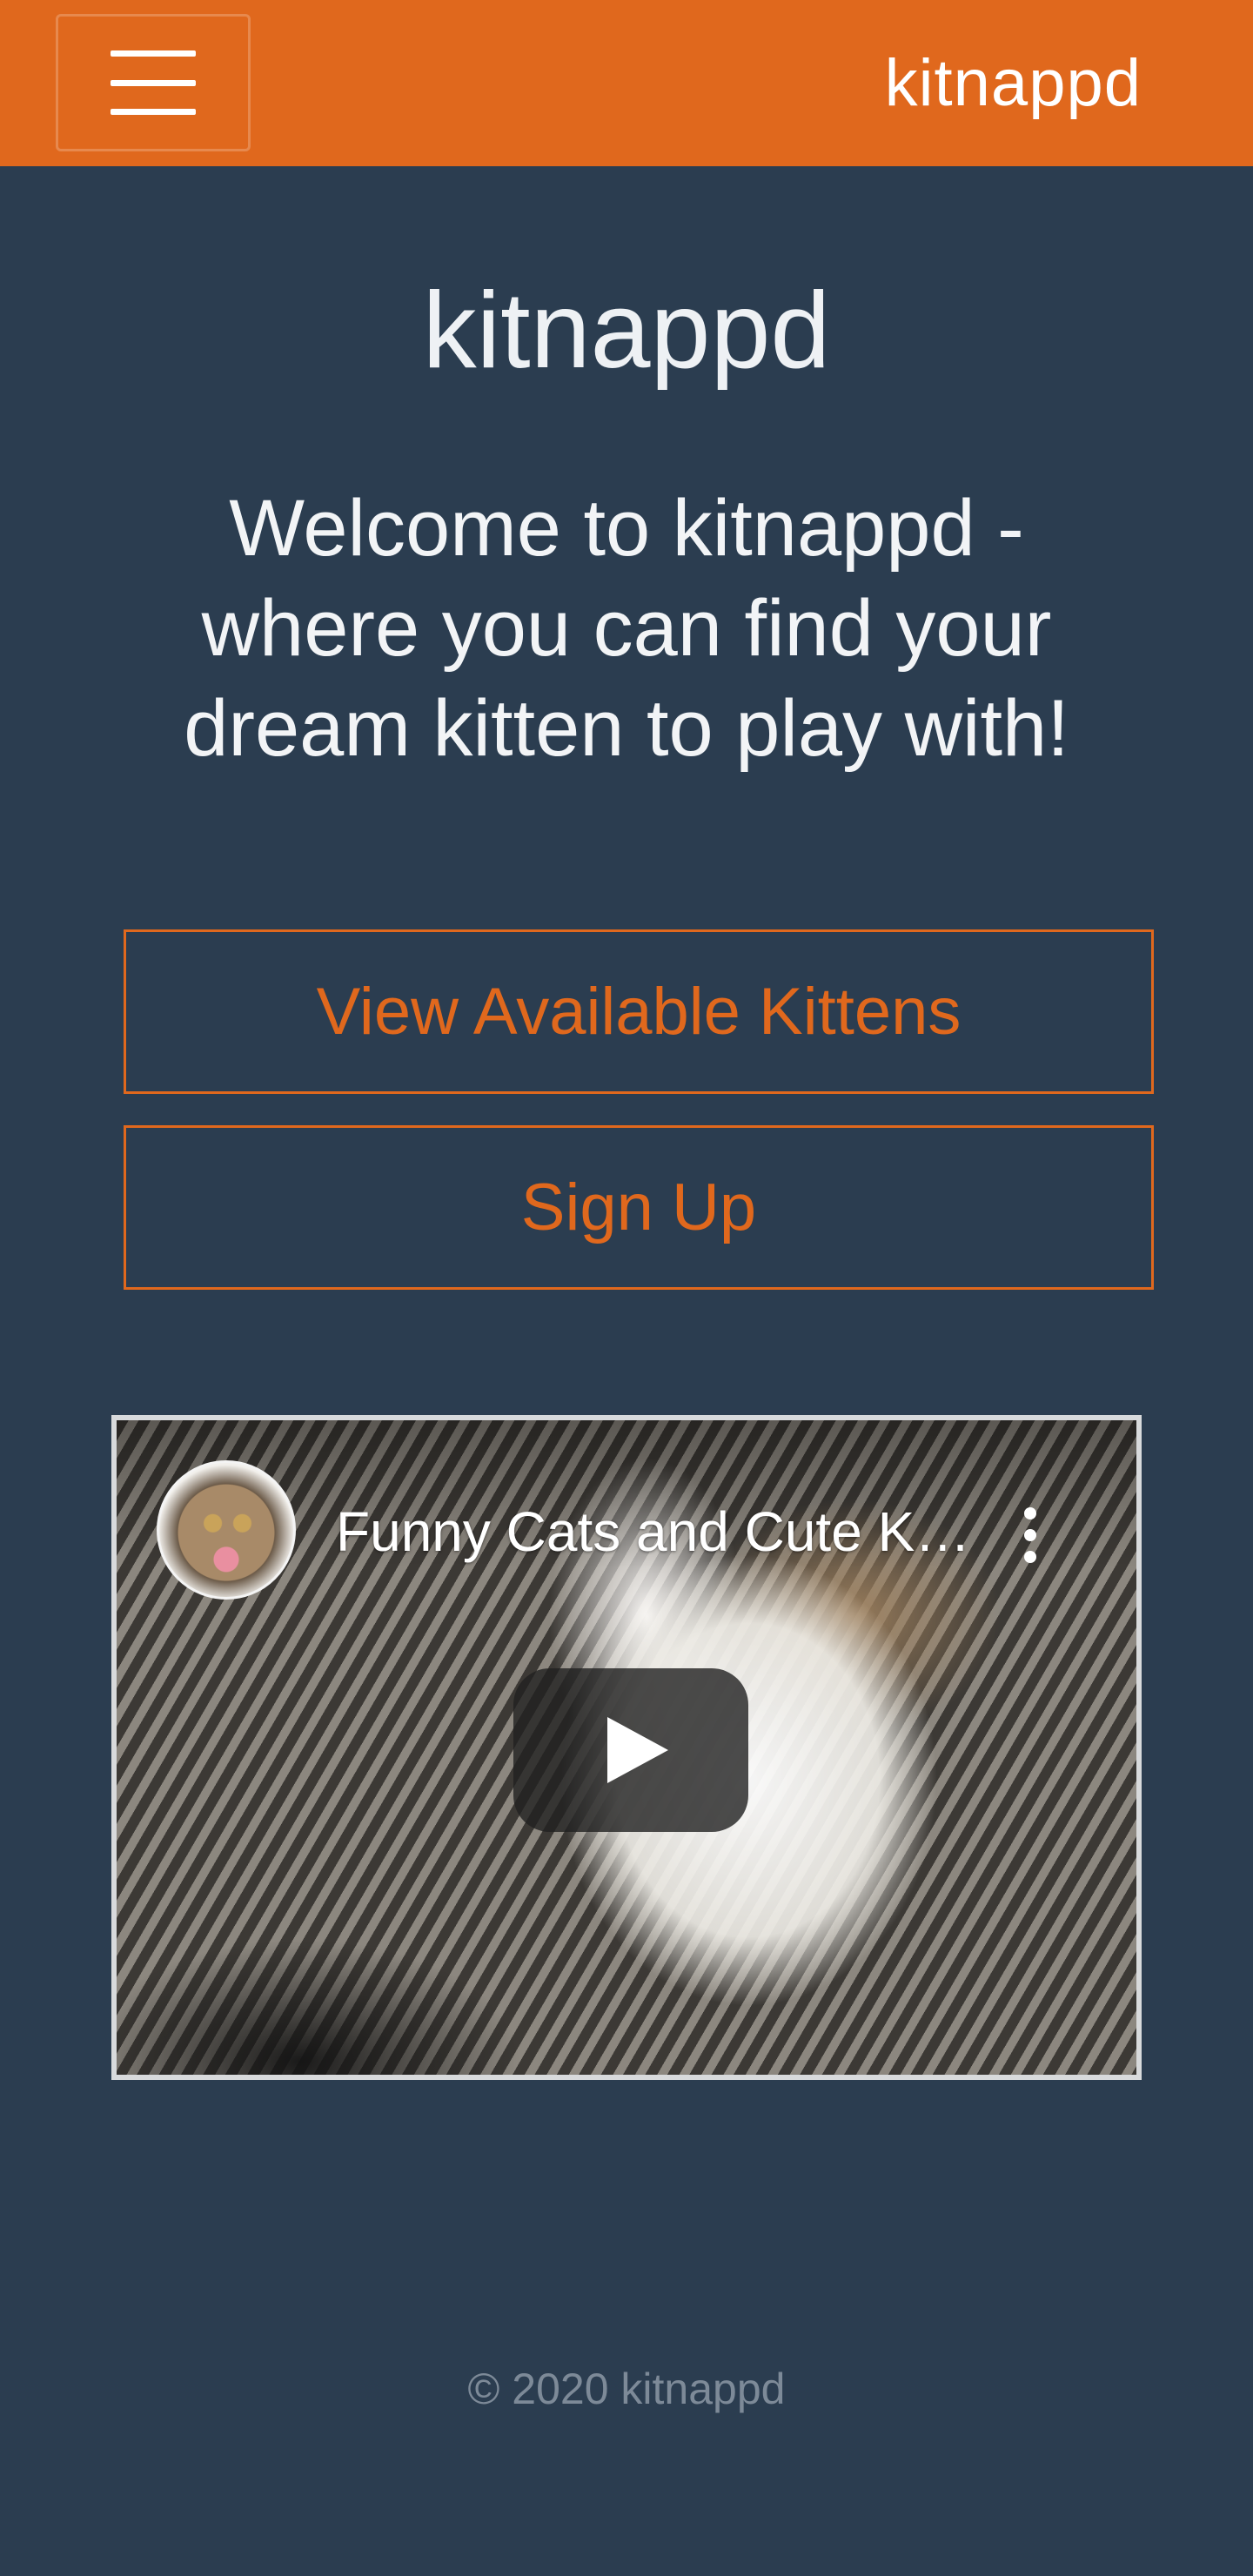  I want to click on video-title: Funny Cats and Cute Kittens, so click(658, 1531).